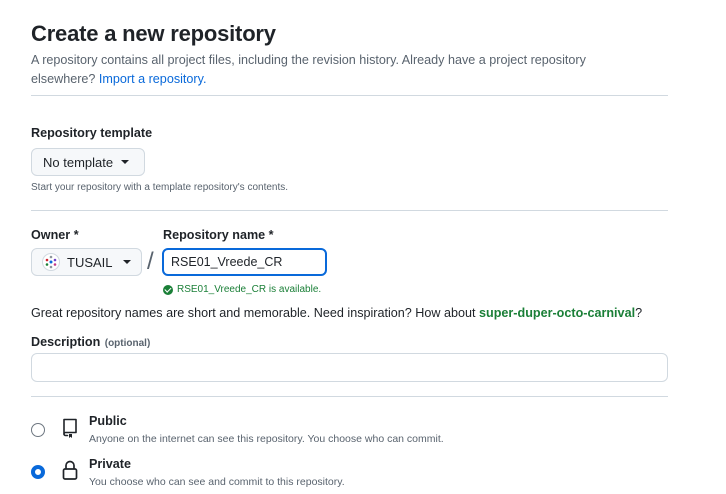  I want to click on description-label: Description, so click(66, 342).